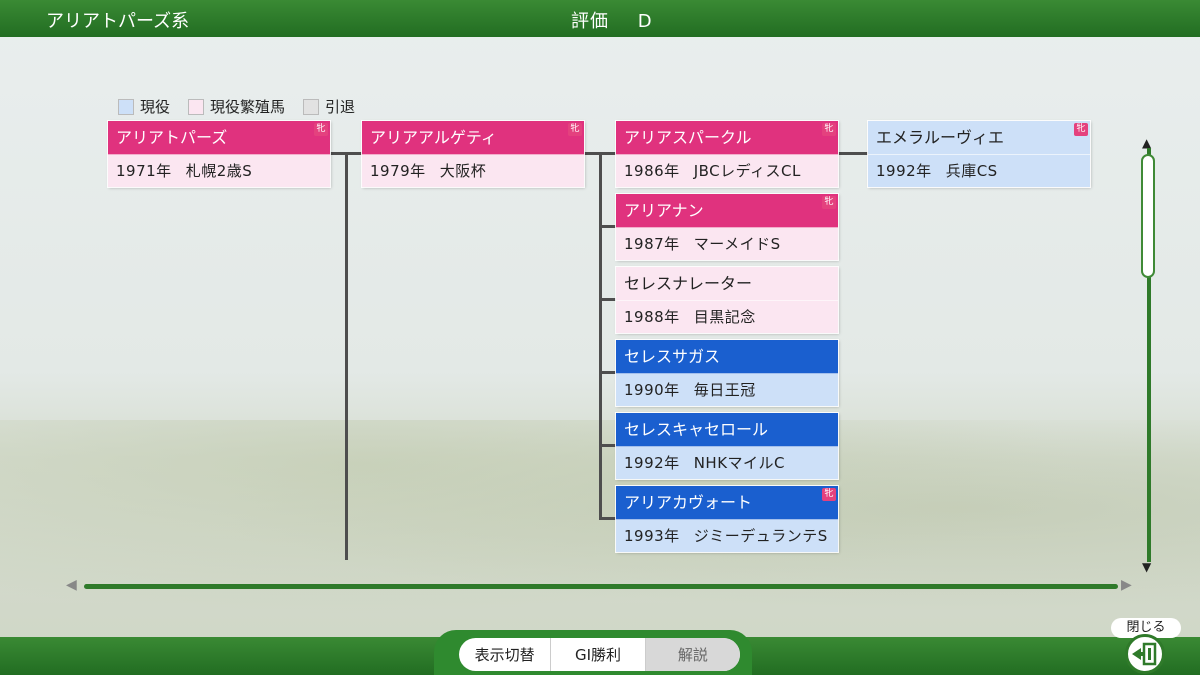  I want to click on legend: 現役 現役繁殖馬 引退, so click(245, 106).